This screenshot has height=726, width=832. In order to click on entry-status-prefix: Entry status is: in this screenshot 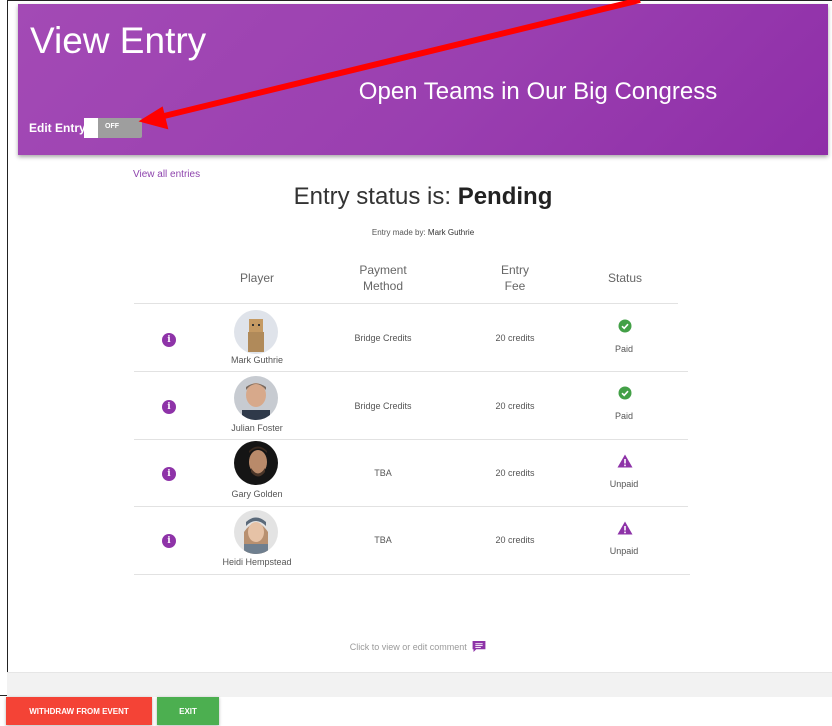, I will do `click(372, 196)`.